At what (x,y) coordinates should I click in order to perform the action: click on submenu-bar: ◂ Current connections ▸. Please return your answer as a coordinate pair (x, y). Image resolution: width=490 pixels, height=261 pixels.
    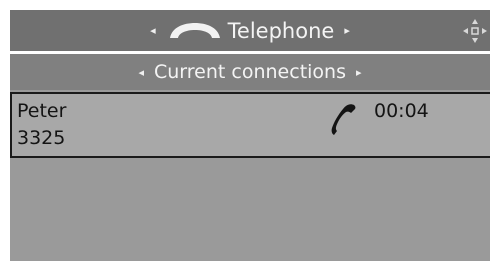
    Looking at the image, I should click on (250, 72).